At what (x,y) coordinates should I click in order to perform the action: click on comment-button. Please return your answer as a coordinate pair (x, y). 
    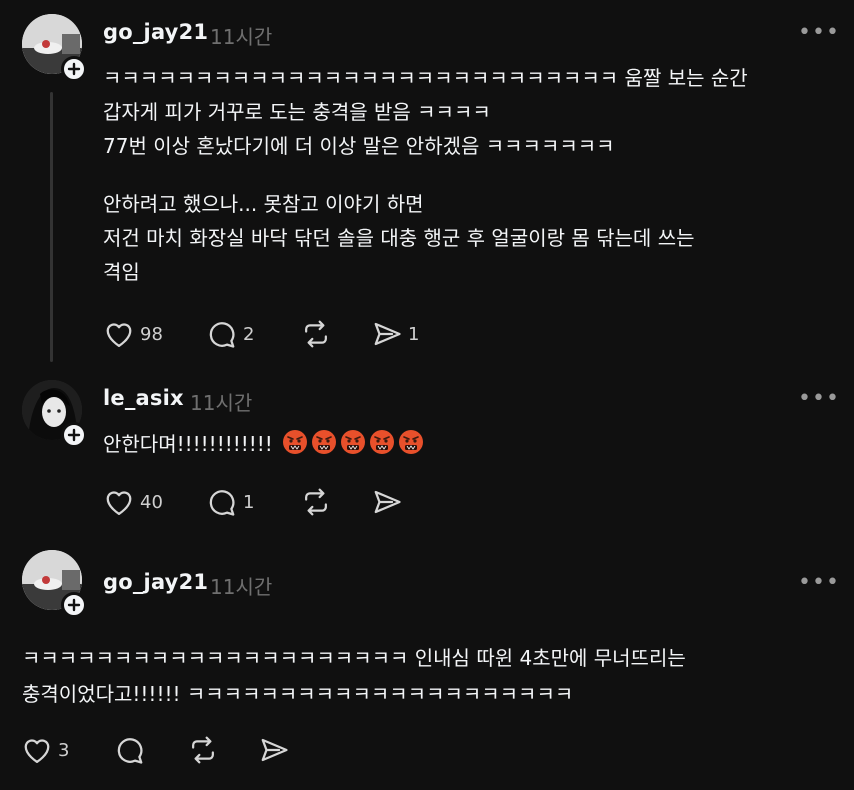
    Looking at the image, I should click on (130, 750).